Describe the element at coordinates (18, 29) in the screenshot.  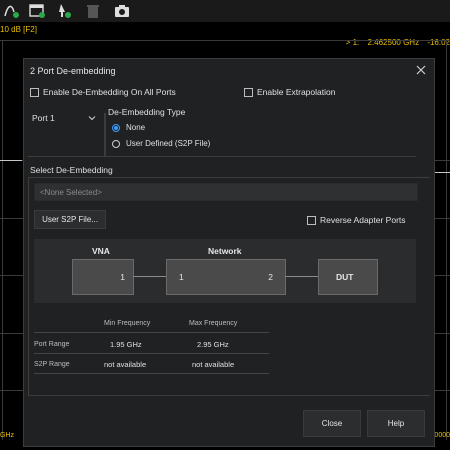
I see `scale-label: 10 dB [F2]` at that location.